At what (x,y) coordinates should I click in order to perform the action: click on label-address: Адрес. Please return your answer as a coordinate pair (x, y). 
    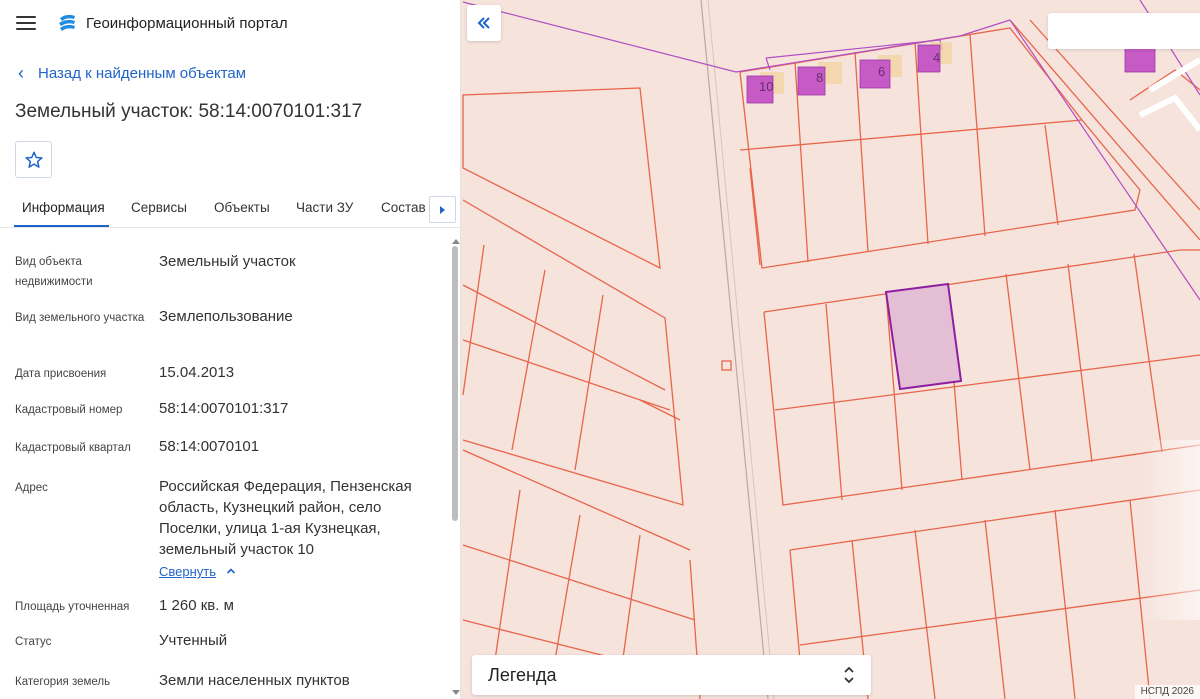
    Looking at the image, I should click on (31, 488).